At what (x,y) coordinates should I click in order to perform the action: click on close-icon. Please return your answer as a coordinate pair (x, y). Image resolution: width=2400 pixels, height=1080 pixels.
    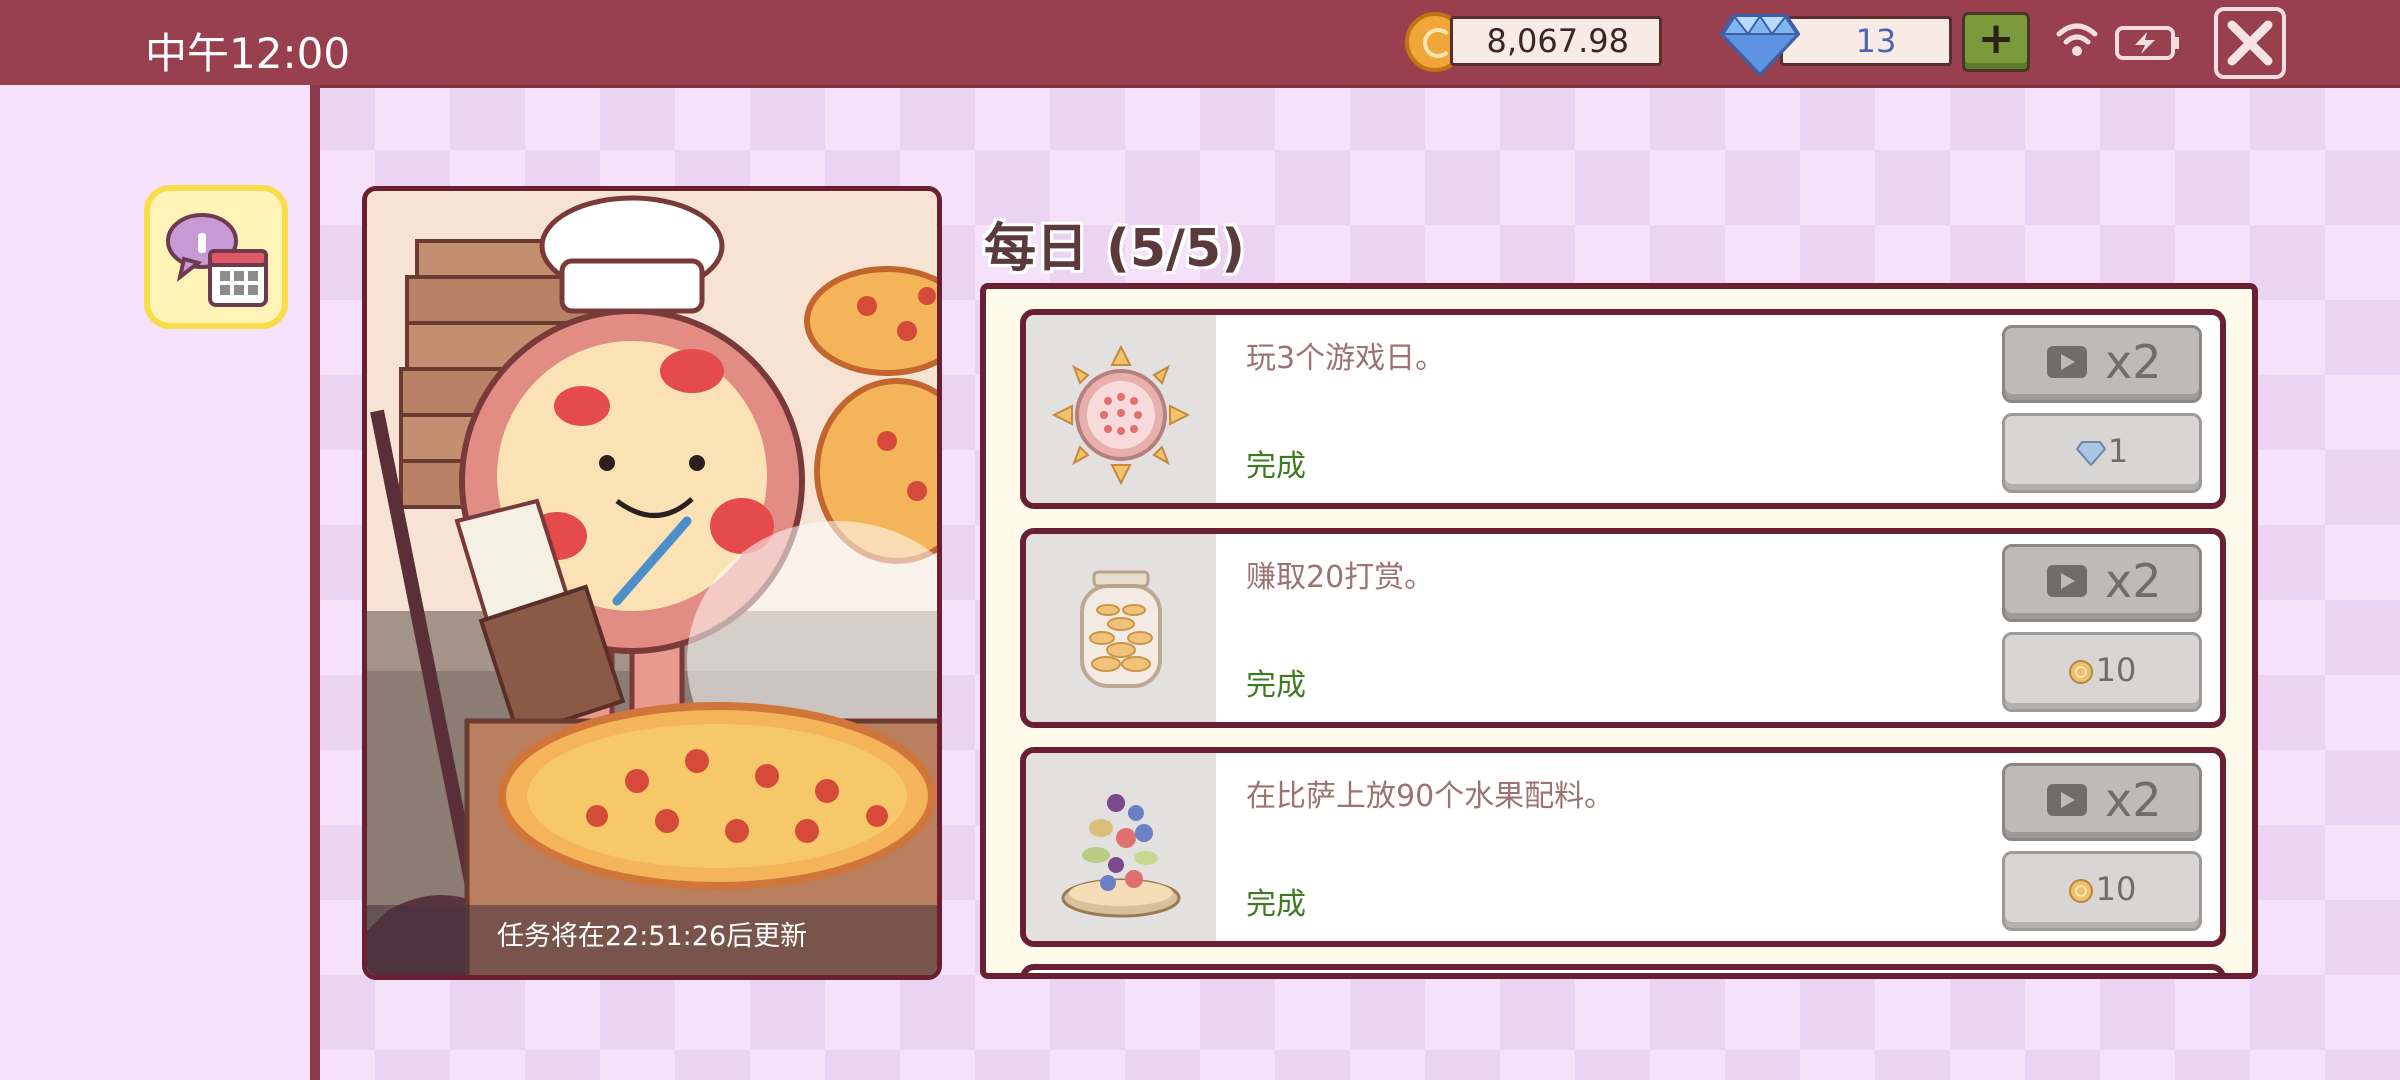
    Looking at the image, I should click on (2250, 43).